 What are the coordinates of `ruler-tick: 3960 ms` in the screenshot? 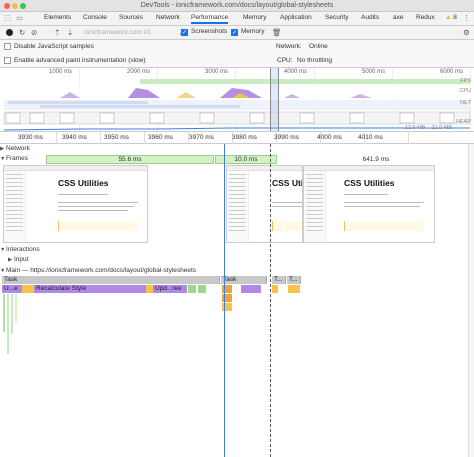 It's located at (160, 137).